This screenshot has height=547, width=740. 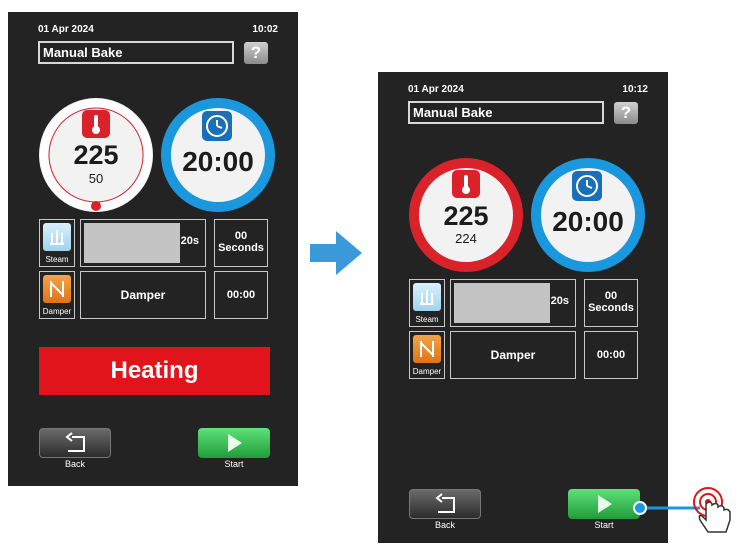 What do you see at coordinates (154, 371) in the screenshot?
I see `status-heating-banner: Heating` at bounding box center [154, 371].